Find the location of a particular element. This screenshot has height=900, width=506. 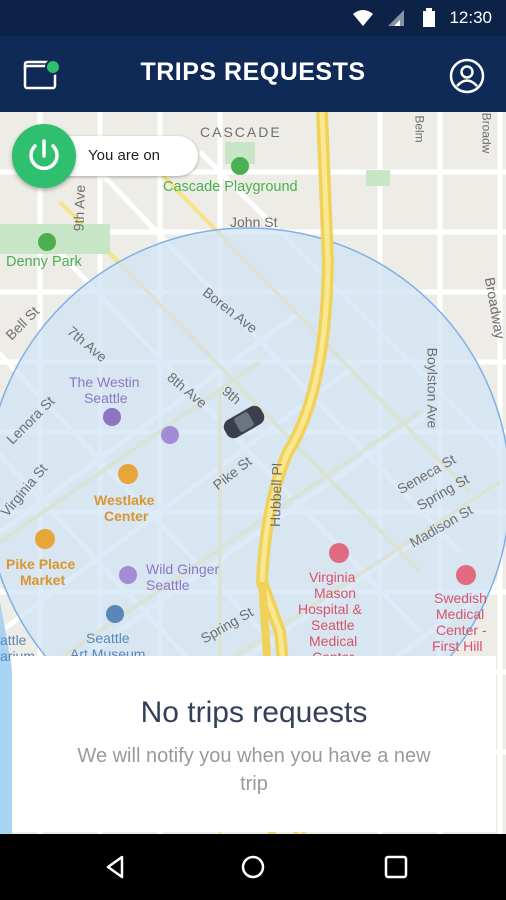

page-title: TRIPS REQUESTS is located at coordinates (253, 72).